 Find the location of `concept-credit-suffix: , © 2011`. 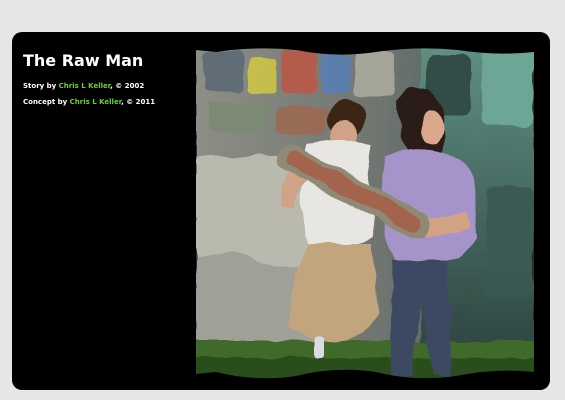

concept-credit-suffix: , © 2011 is located at coordinates (138, 102).